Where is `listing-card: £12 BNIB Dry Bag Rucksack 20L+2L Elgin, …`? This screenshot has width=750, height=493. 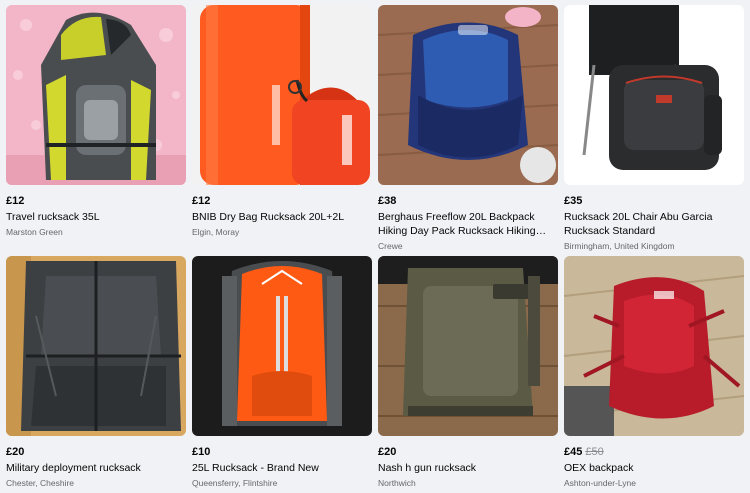
listing-card: £12 BNIB Dry Bag Rucksack 20L+2L Elgin, … is located at coordinates (282, 121).